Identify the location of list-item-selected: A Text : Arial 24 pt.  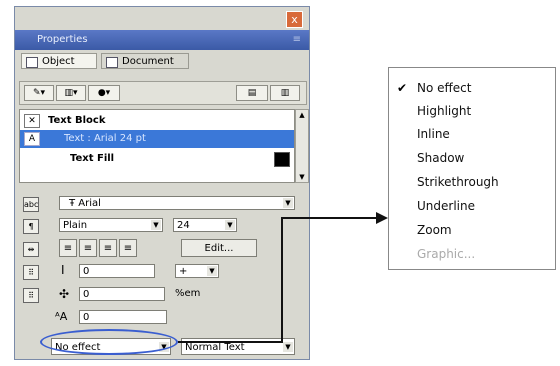
(157, 139).